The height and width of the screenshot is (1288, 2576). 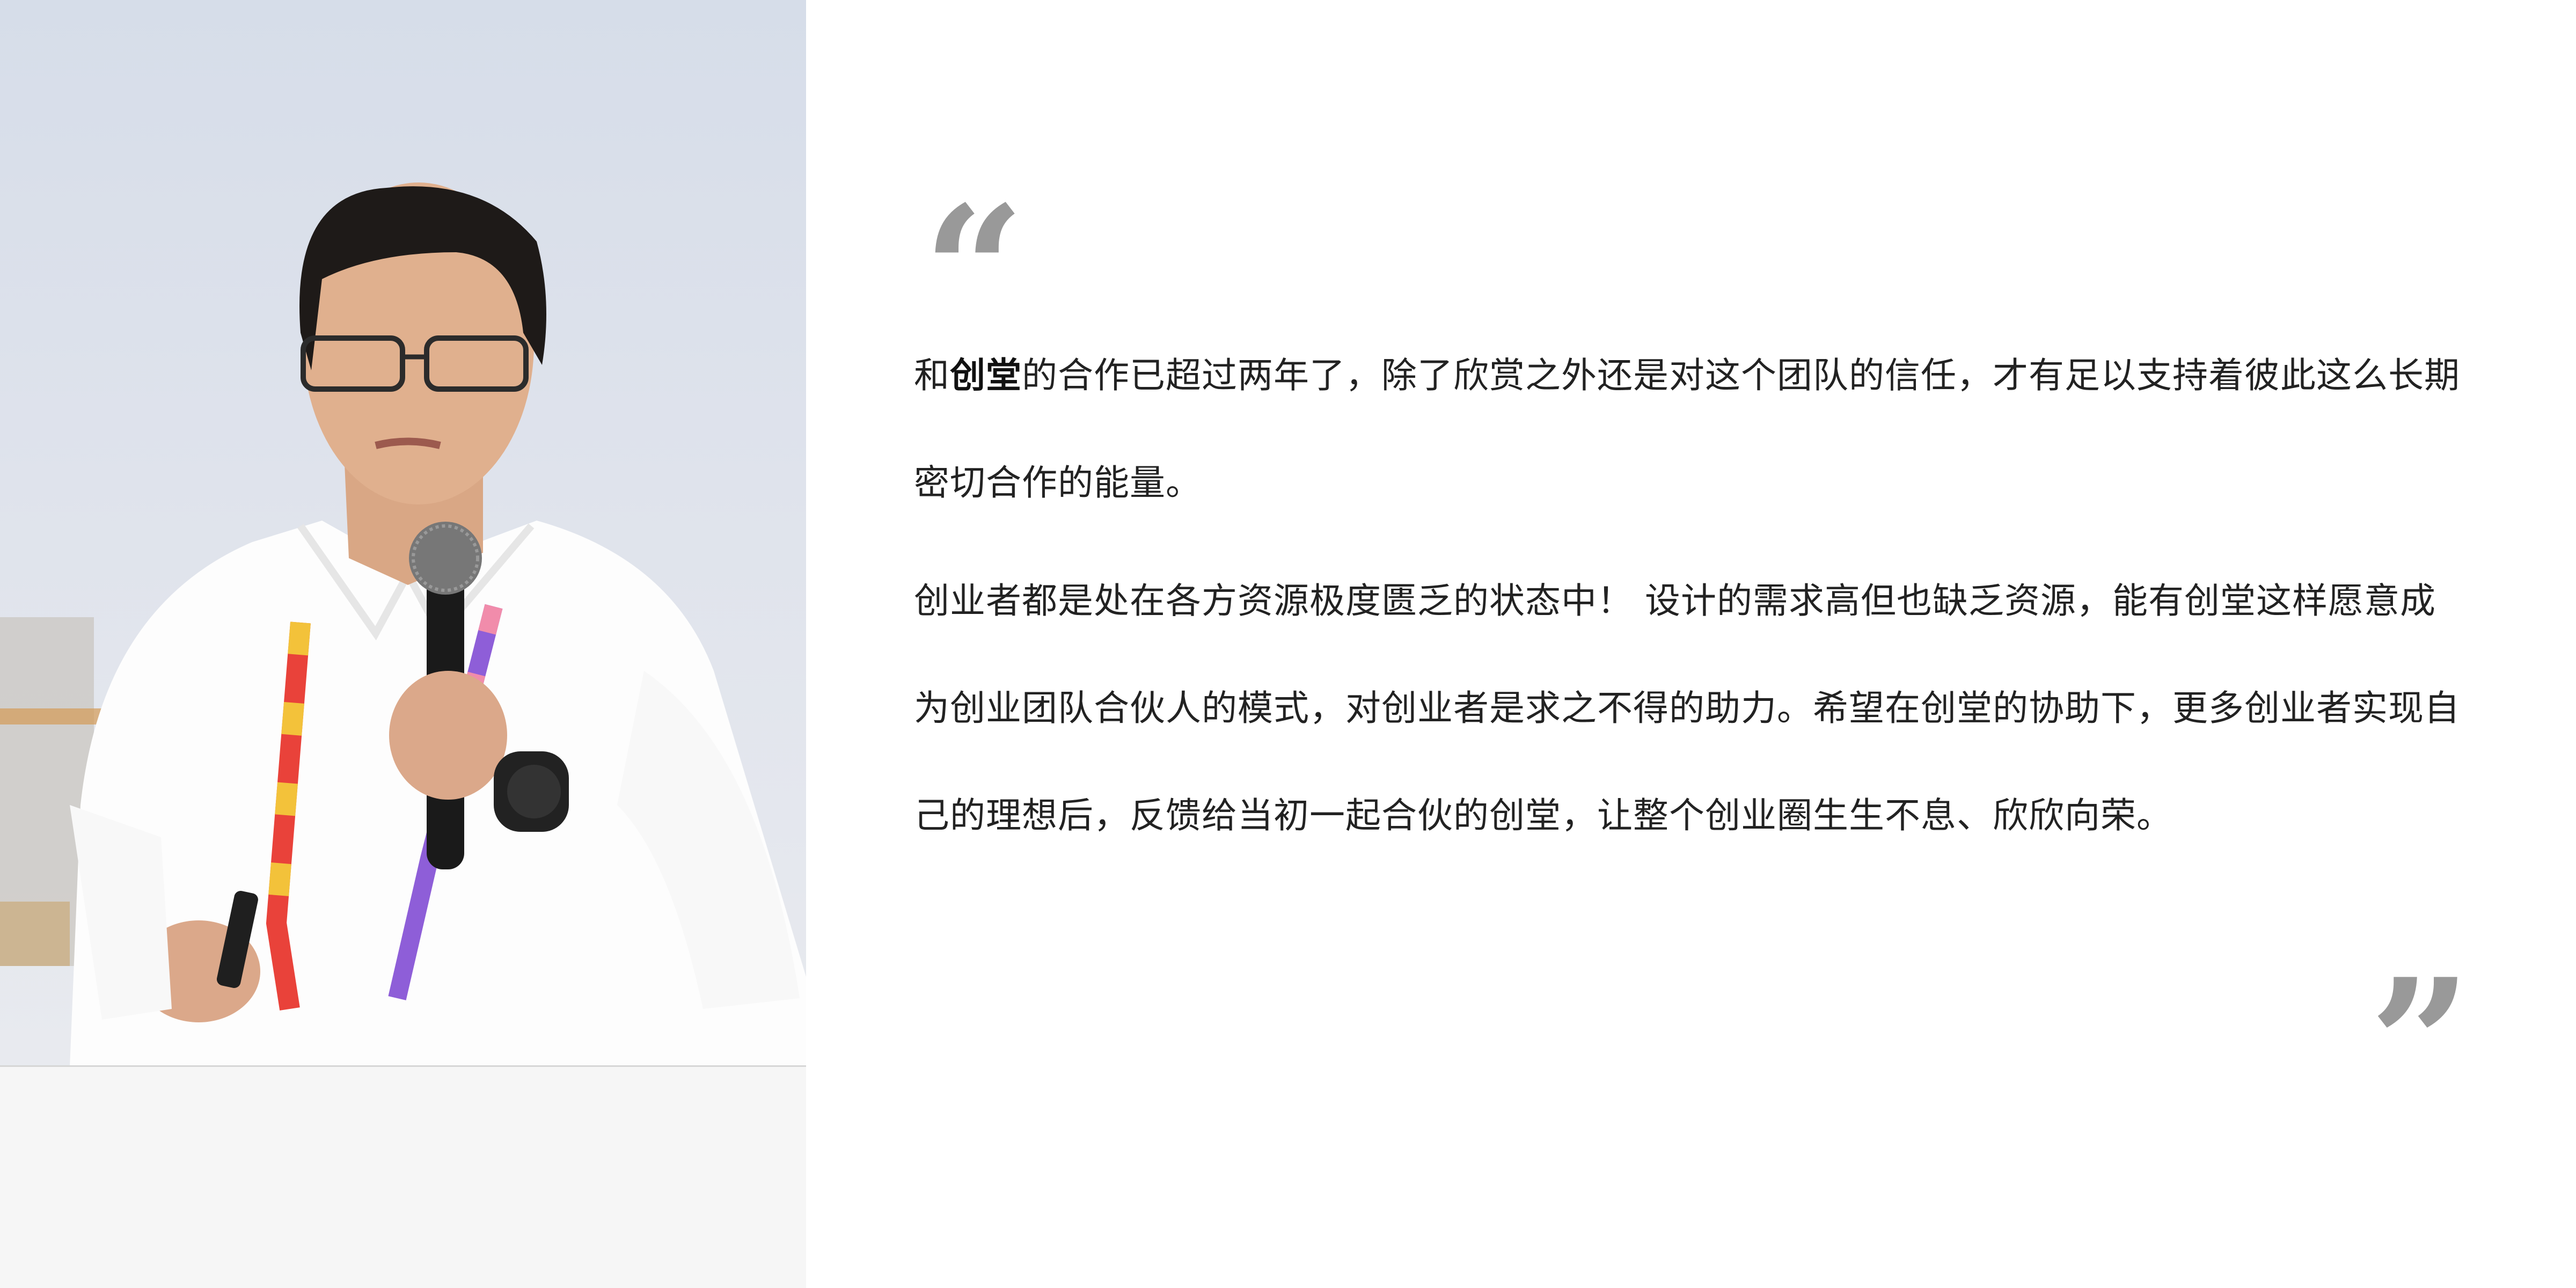 What do you see at coordinates (932, 375) in the screenshot?
I see `para1-prefix: 和` at bounding box center [932, 375].